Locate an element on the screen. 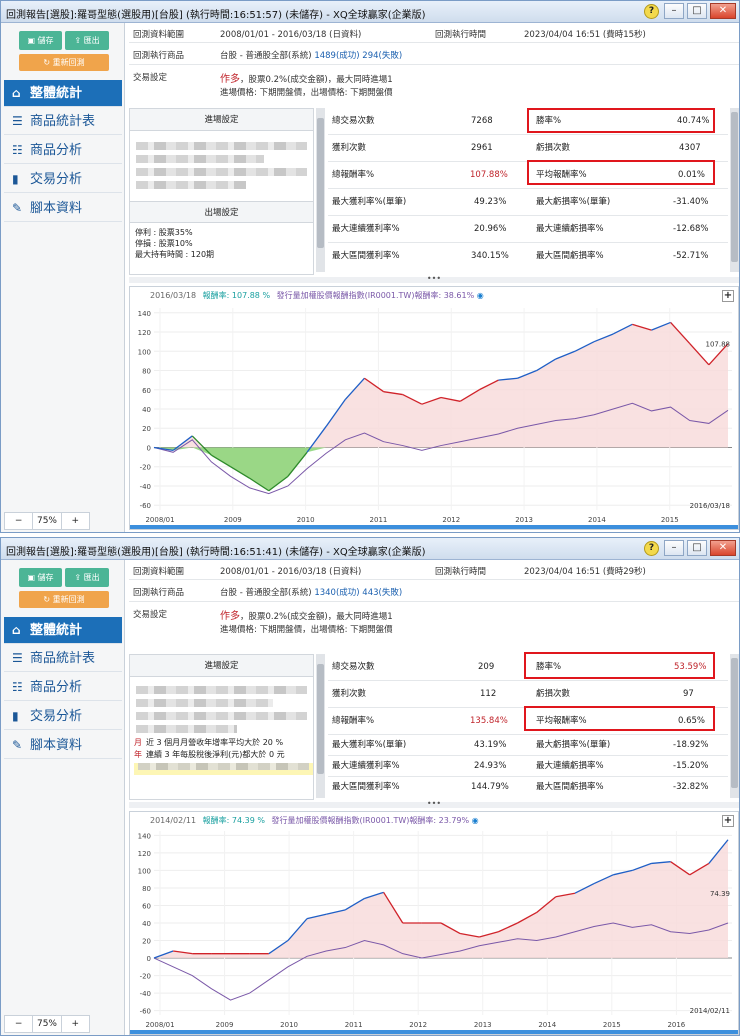  legend-date: 2016/03/18 is located at coordinates (173, 295).